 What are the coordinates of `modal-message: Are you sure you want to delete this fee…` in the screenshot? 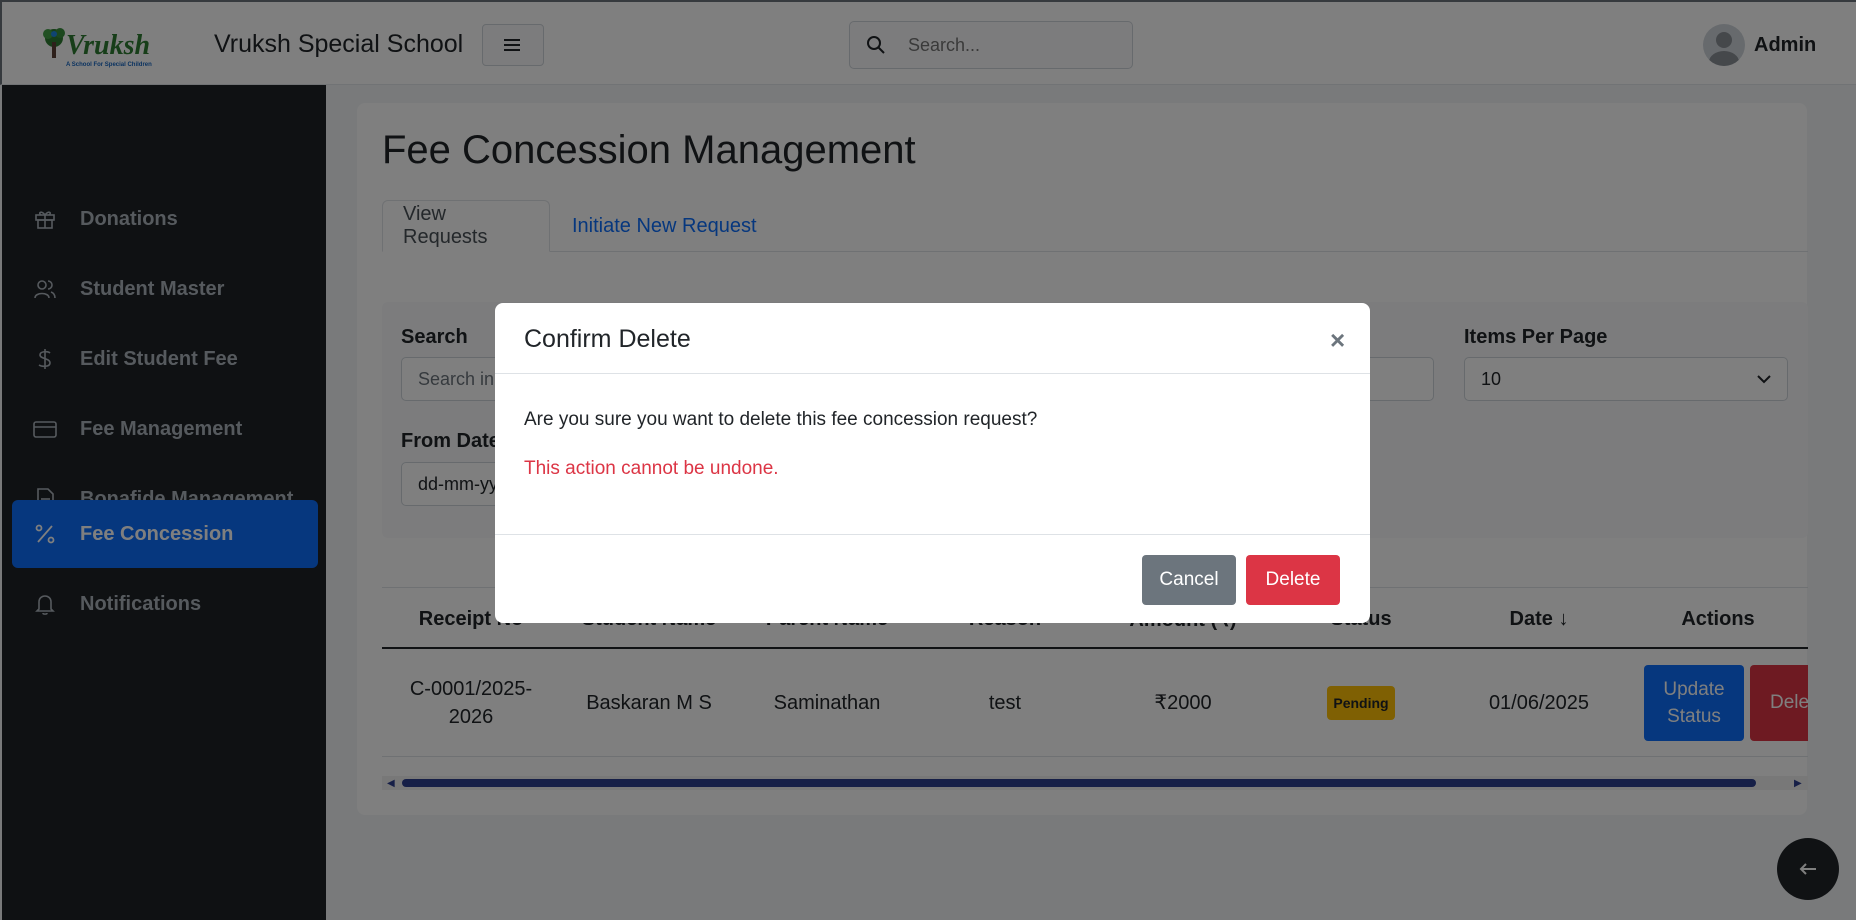 It's located at (781, 419).